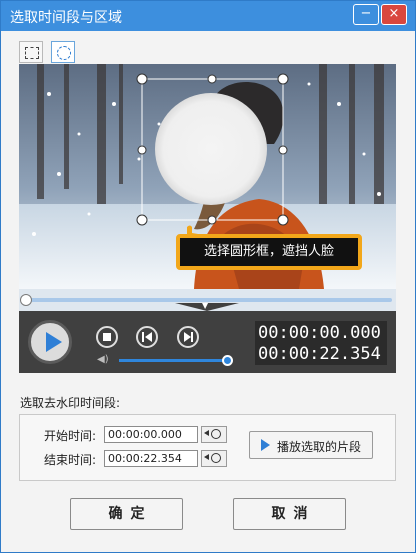 The image size is (416, 553). I want to click on minimize-button: −, so click(366, 14).